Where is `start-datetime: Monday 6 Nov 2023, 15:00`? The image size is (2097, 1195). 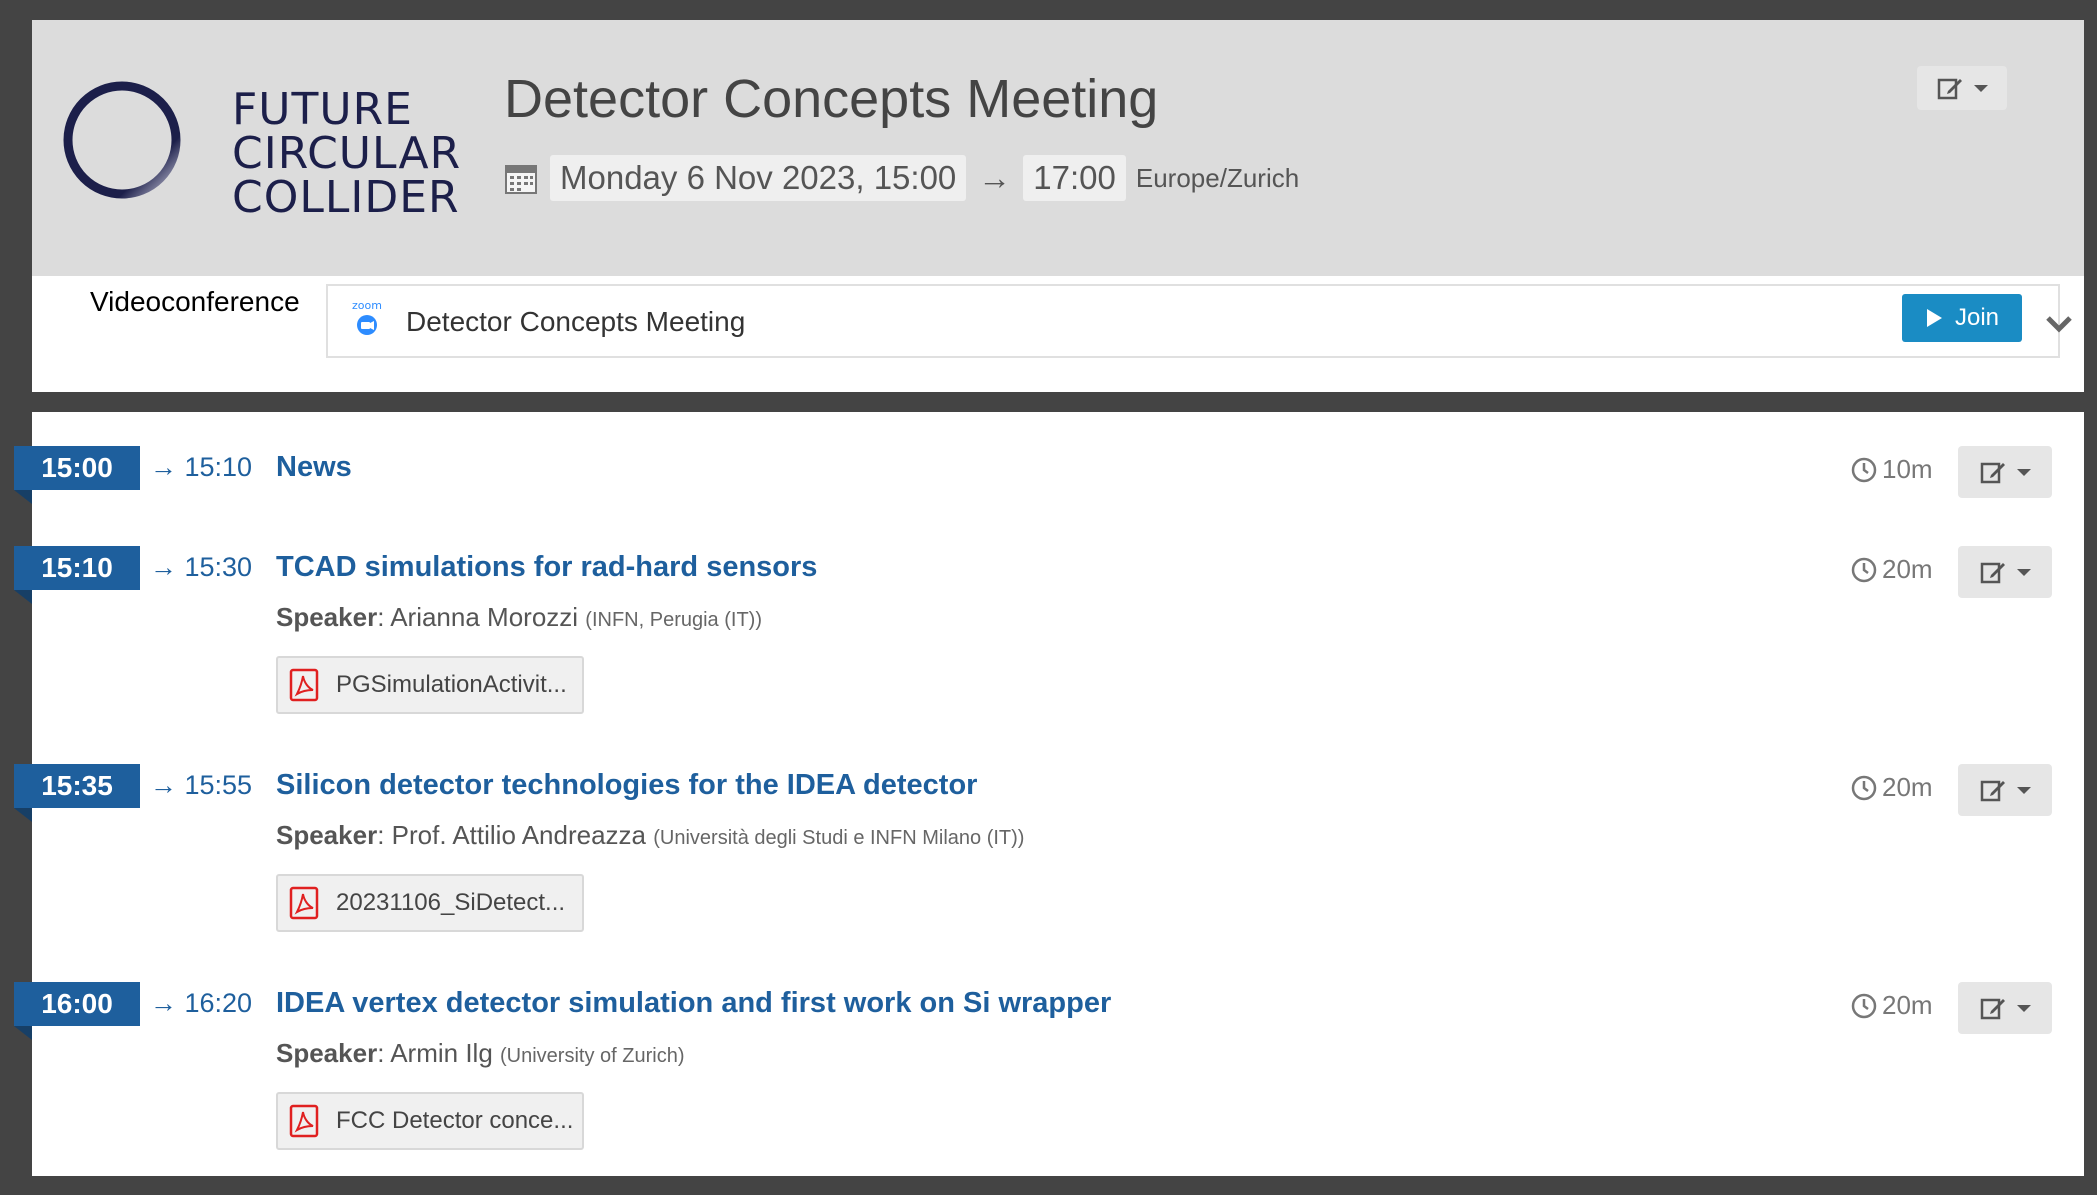 start-datetime: Monday 6 Nov 2023, 15:00 is located at coordinates (758, 178).